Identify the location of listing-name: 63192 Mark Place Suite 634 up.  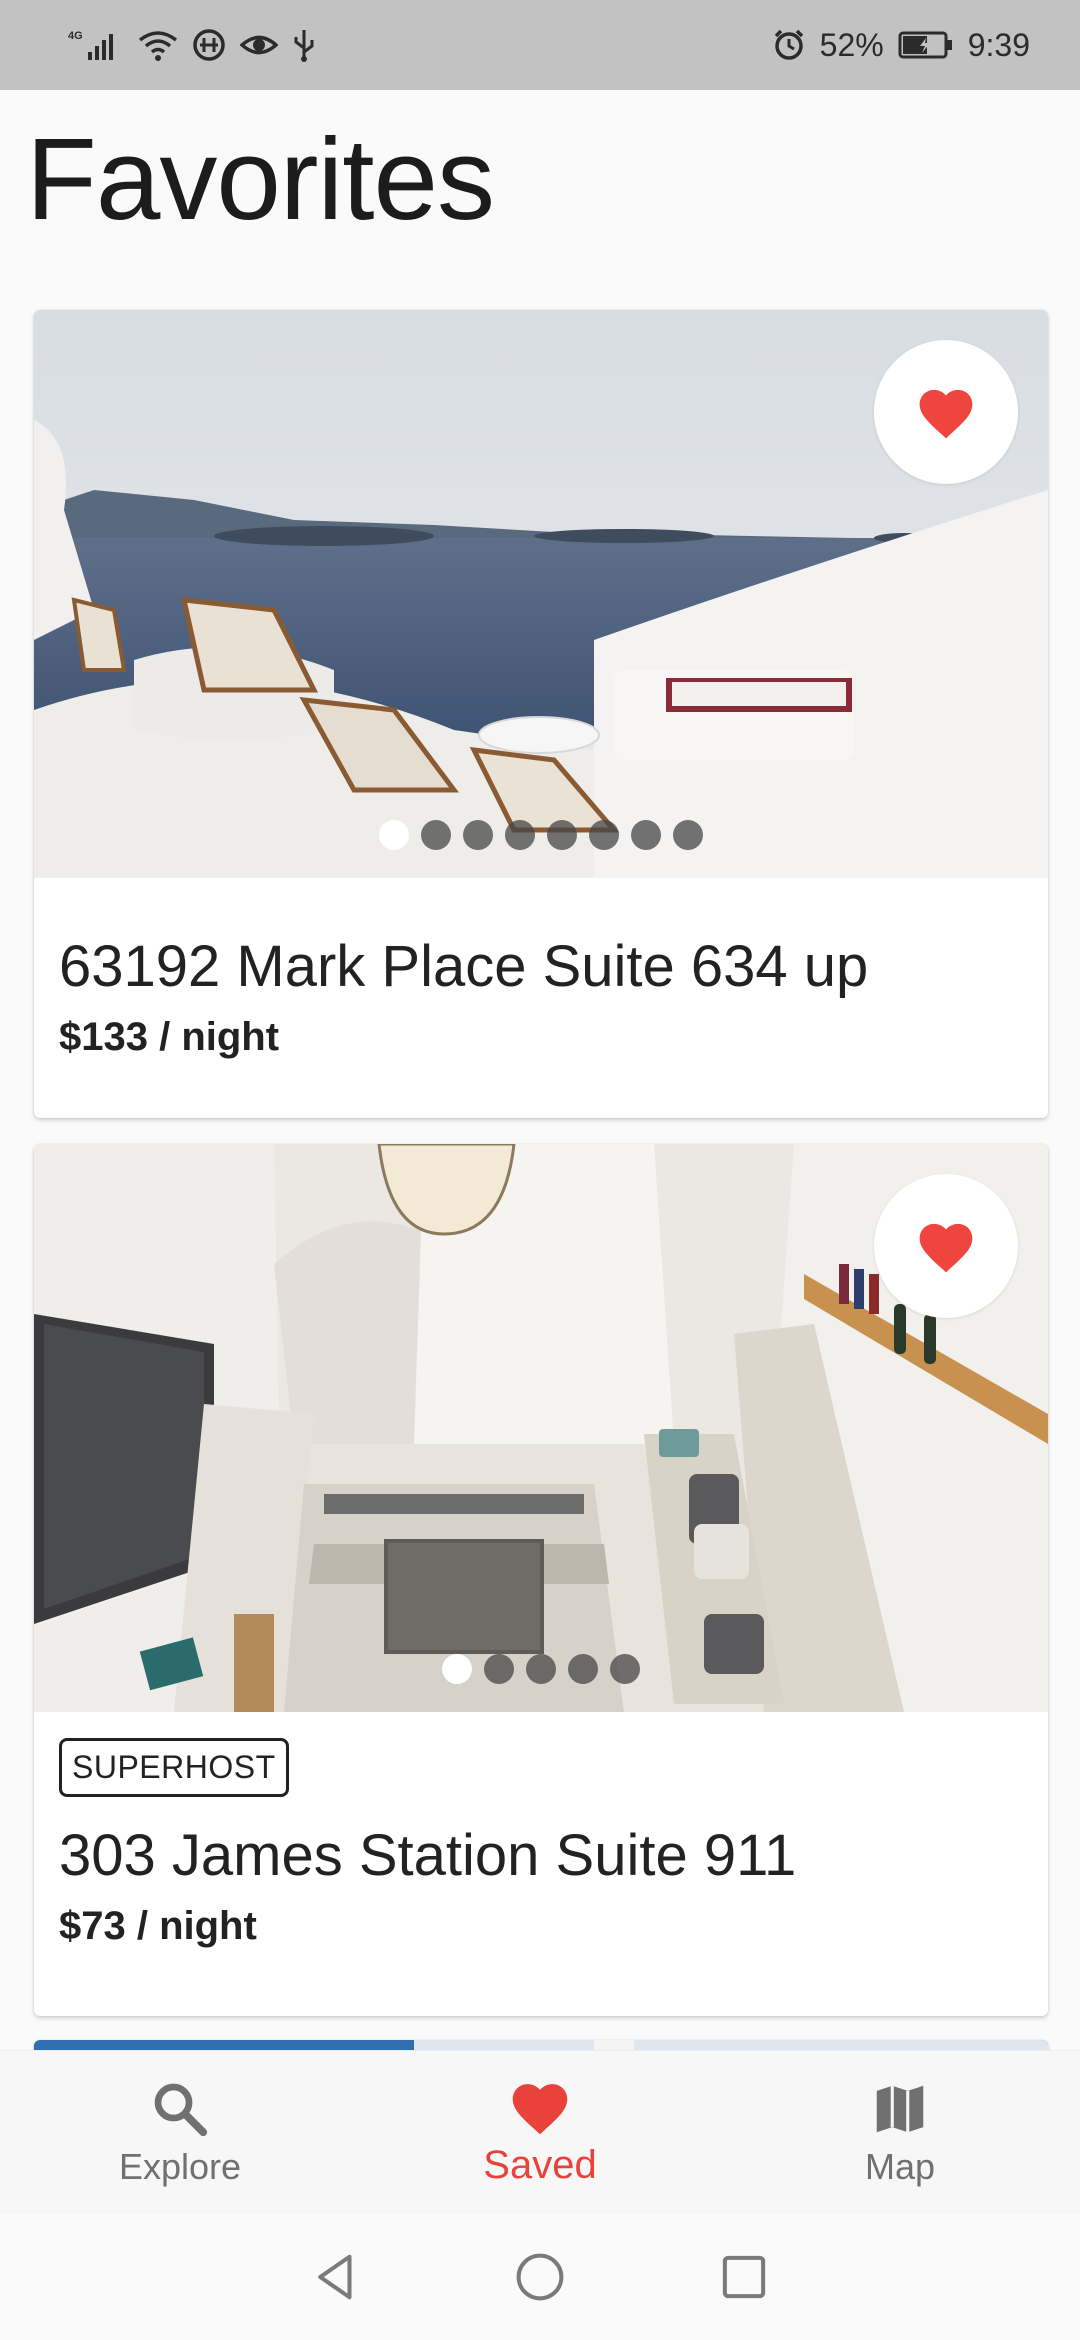
(464, 966).